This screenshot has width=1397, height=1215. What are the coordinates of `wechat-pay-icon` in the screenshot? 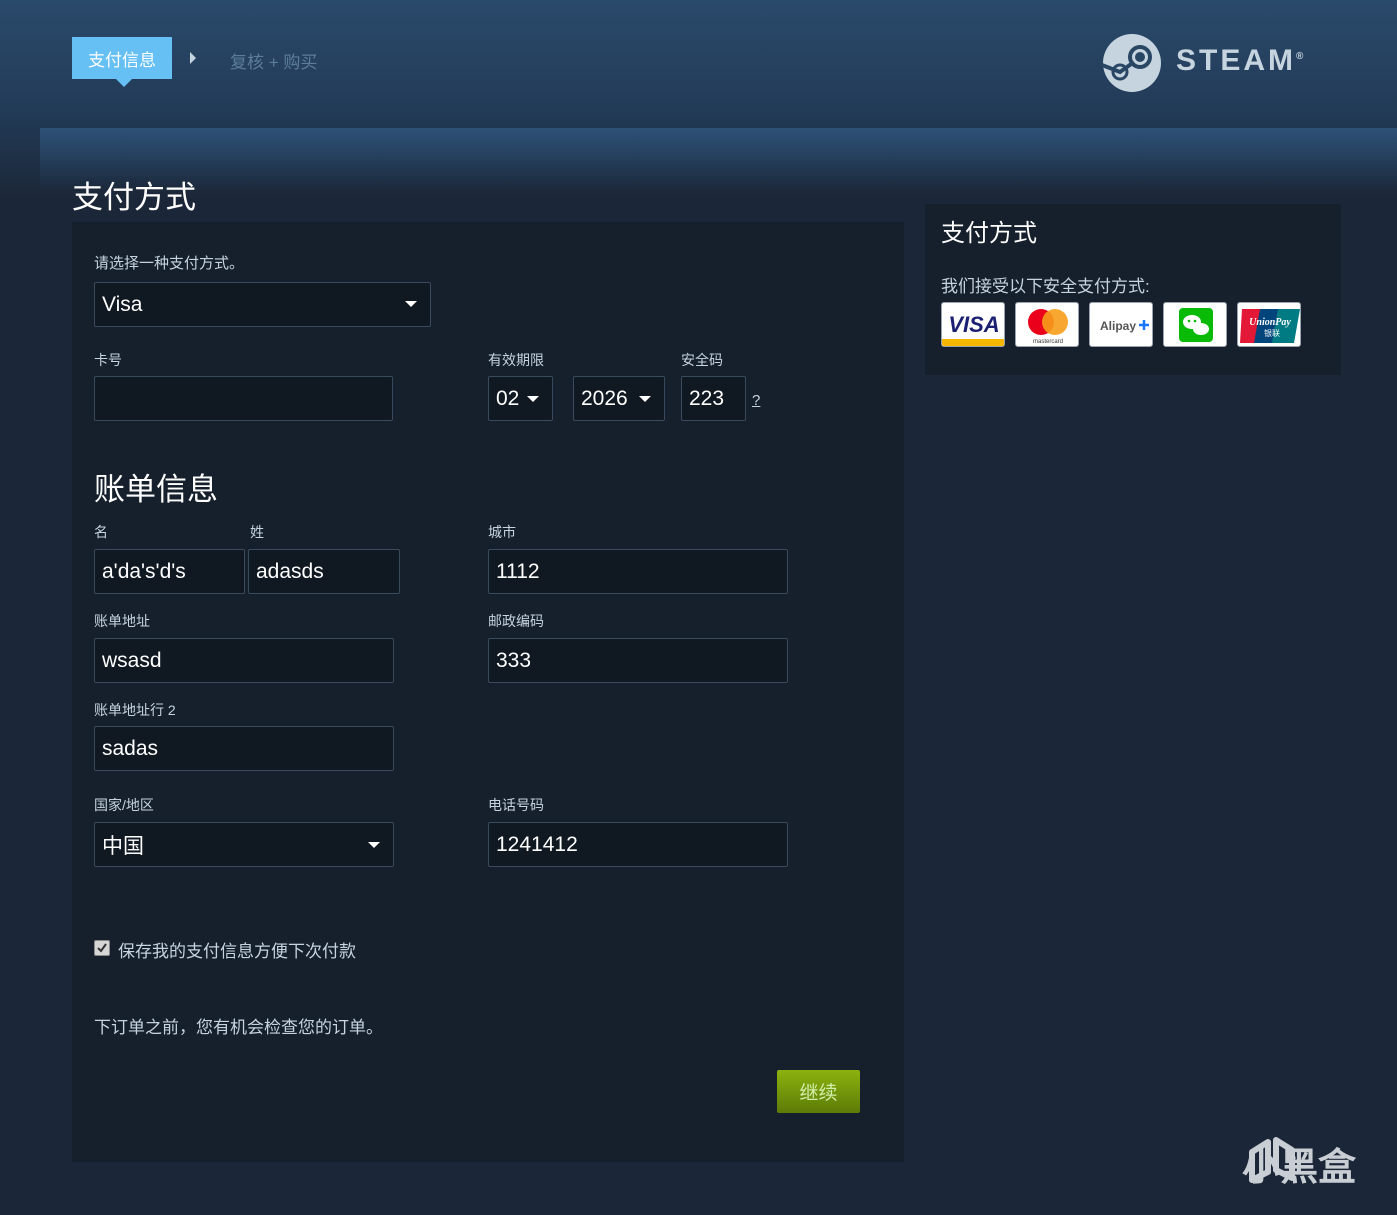 It's located at (1195, 324).